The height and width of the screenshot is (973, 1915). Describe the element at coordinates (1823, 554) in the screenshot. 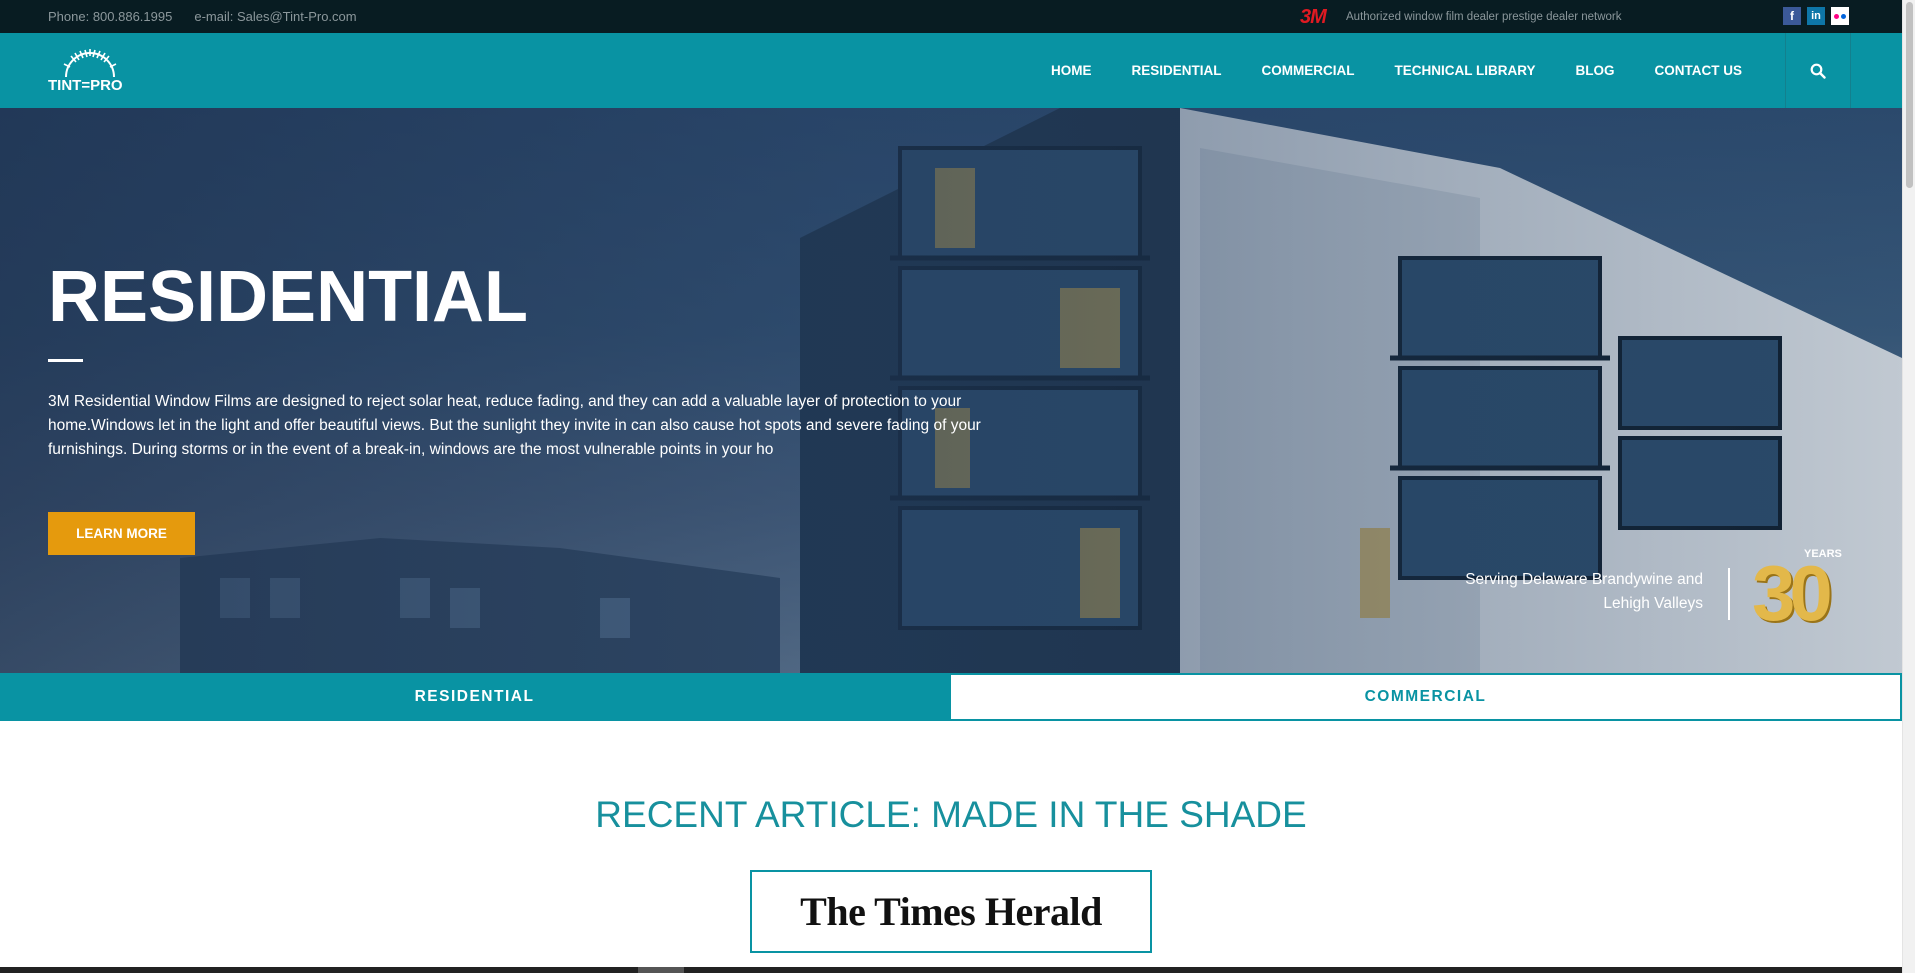

I see `years-badge-label: YEARS` at that location.